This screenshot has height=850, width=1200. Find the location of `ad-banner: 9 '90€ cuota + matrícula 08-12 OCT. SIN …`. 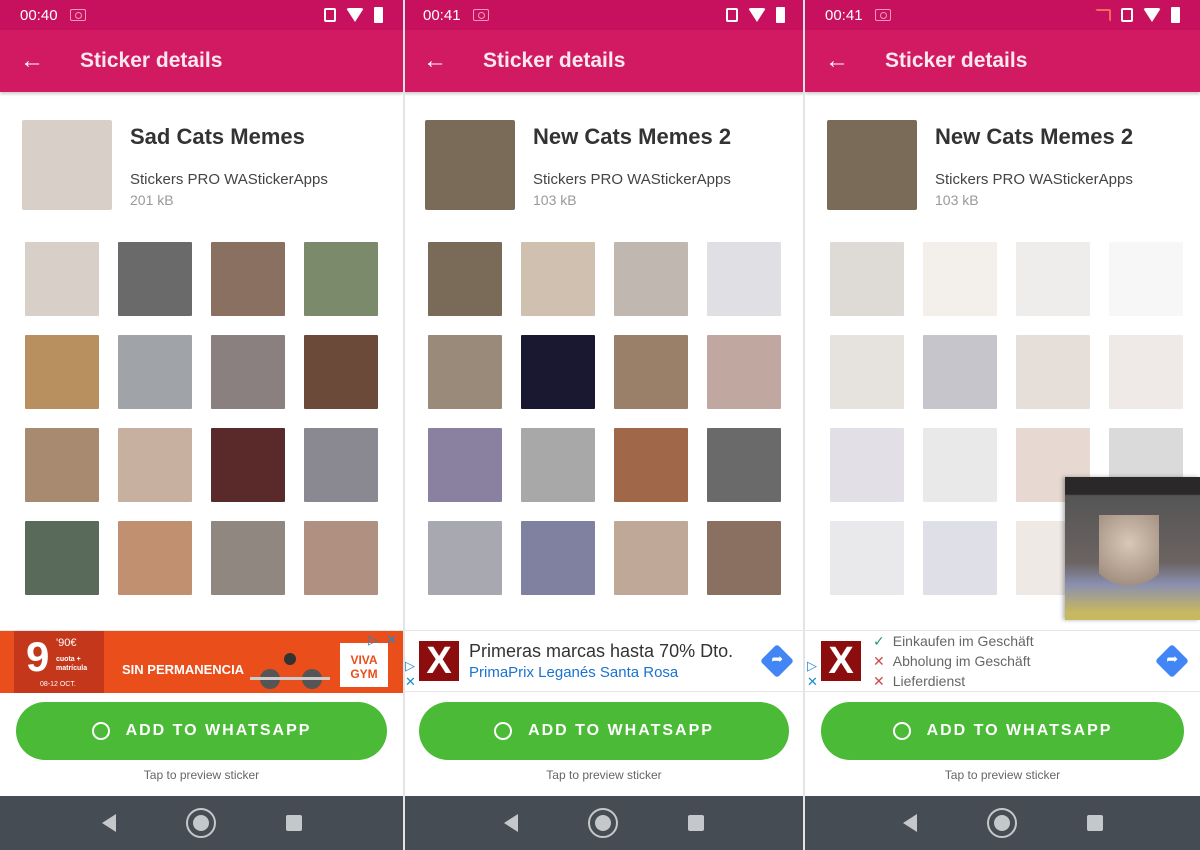

ad-banner: 9 '90€ cuota + matrícula 08-12 OCT. SIN … is located at coordinates (201, 661).